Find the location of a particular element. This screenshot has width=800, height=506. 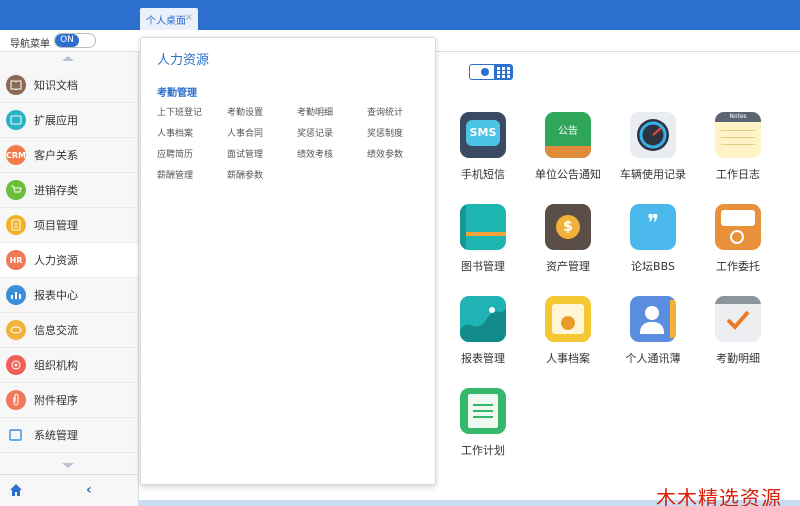

app-label: 人事档案 is located at coordinates (568, 358).